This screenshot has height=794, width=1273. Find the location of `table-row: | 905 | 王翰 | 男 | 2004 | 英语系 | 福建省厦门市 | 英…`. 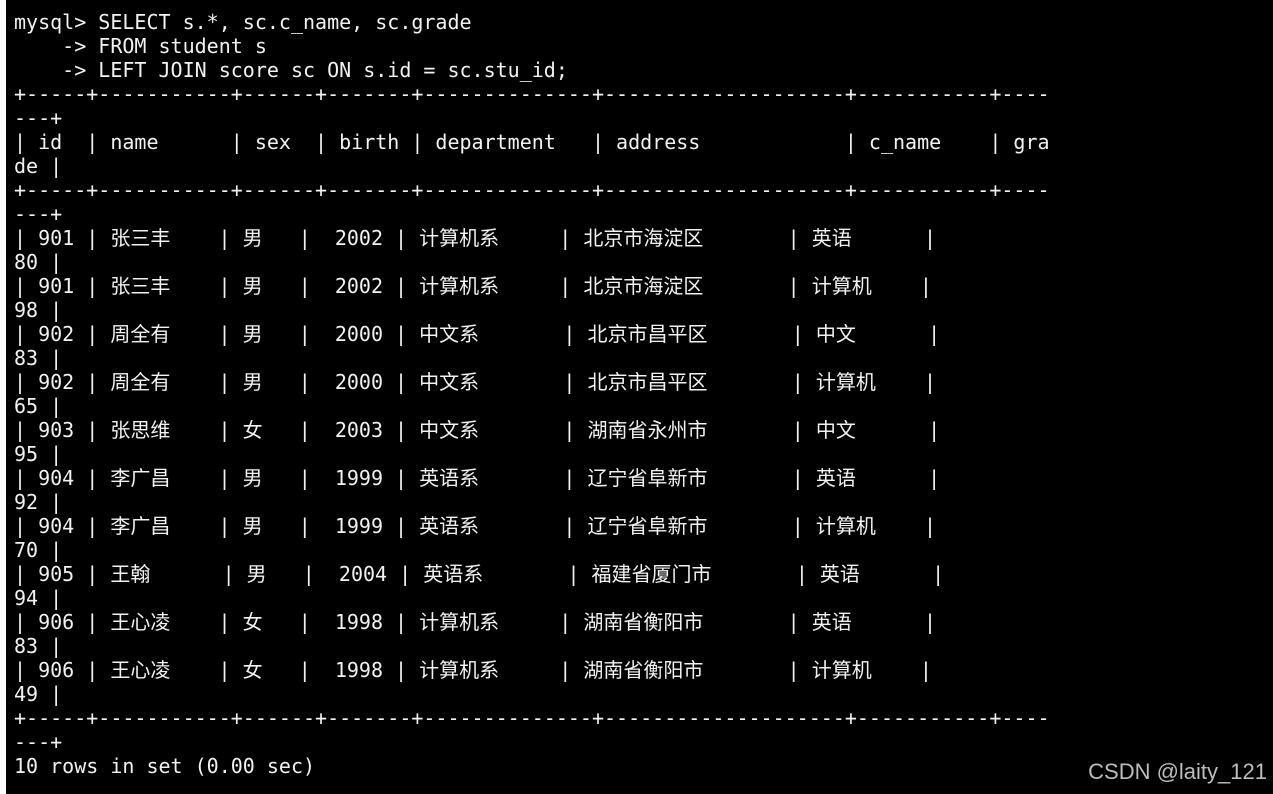

table-row: | 905 | 王翰 | 男 | 2004 | 英语系 | 福建省厦门市 | 英… is located at coordinates (479, 574).